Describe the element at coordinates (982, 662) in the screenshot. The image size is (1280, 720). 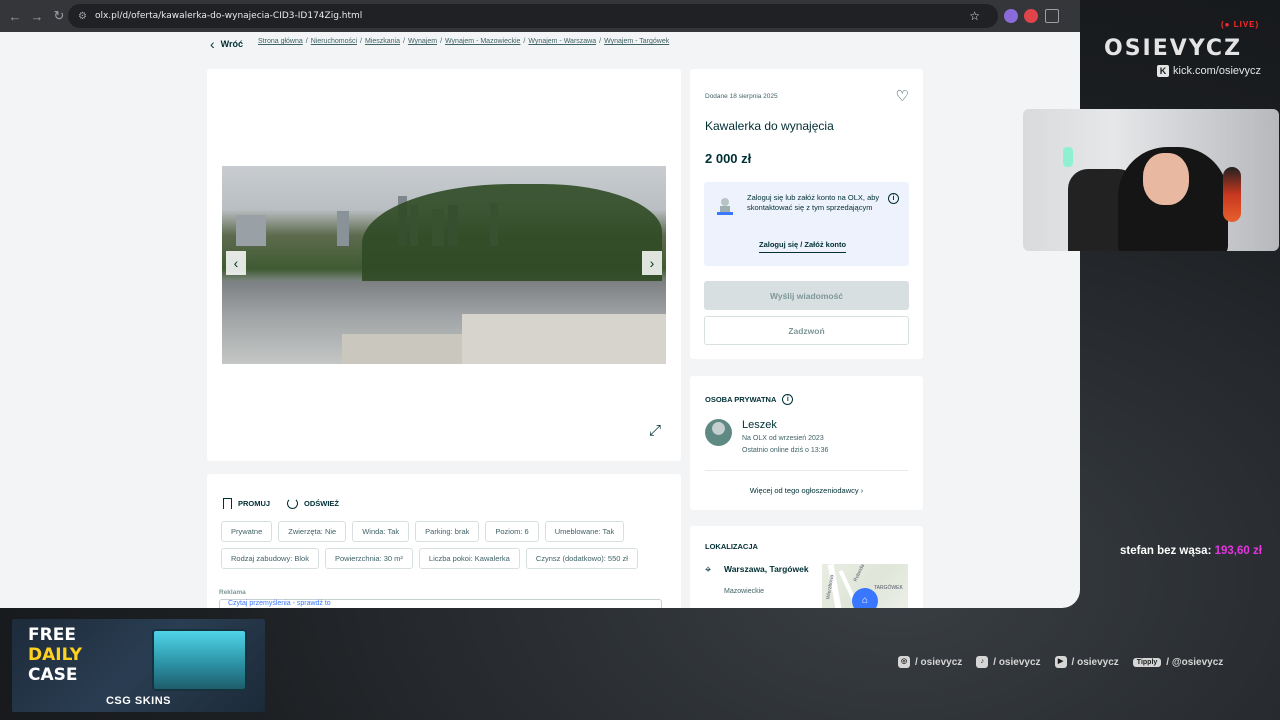
I see `tiktok-icon: ♪` at that location.